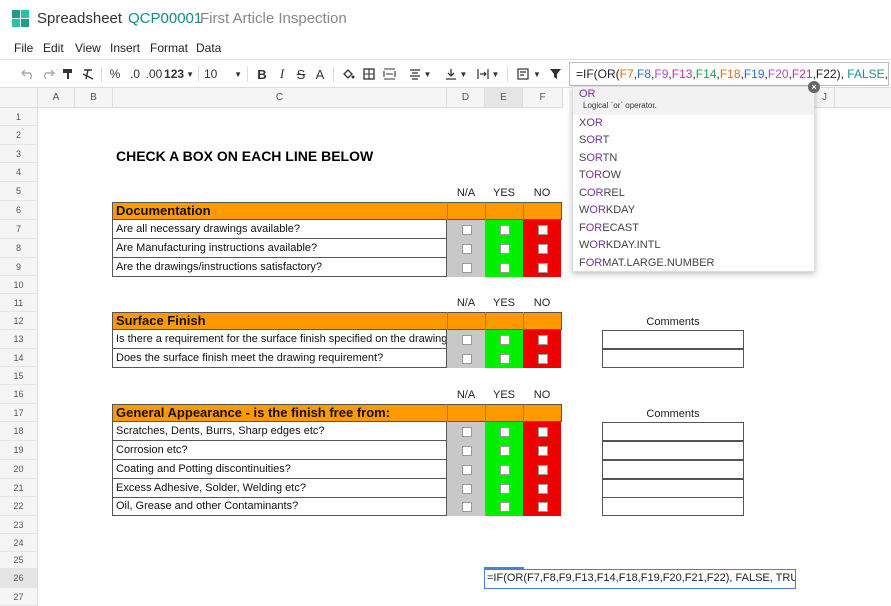 This screenshot has height=606, width=891. Describe the element at coordinates (389, 74) in the screenshot. I see `merge-cells-icon` at that location.